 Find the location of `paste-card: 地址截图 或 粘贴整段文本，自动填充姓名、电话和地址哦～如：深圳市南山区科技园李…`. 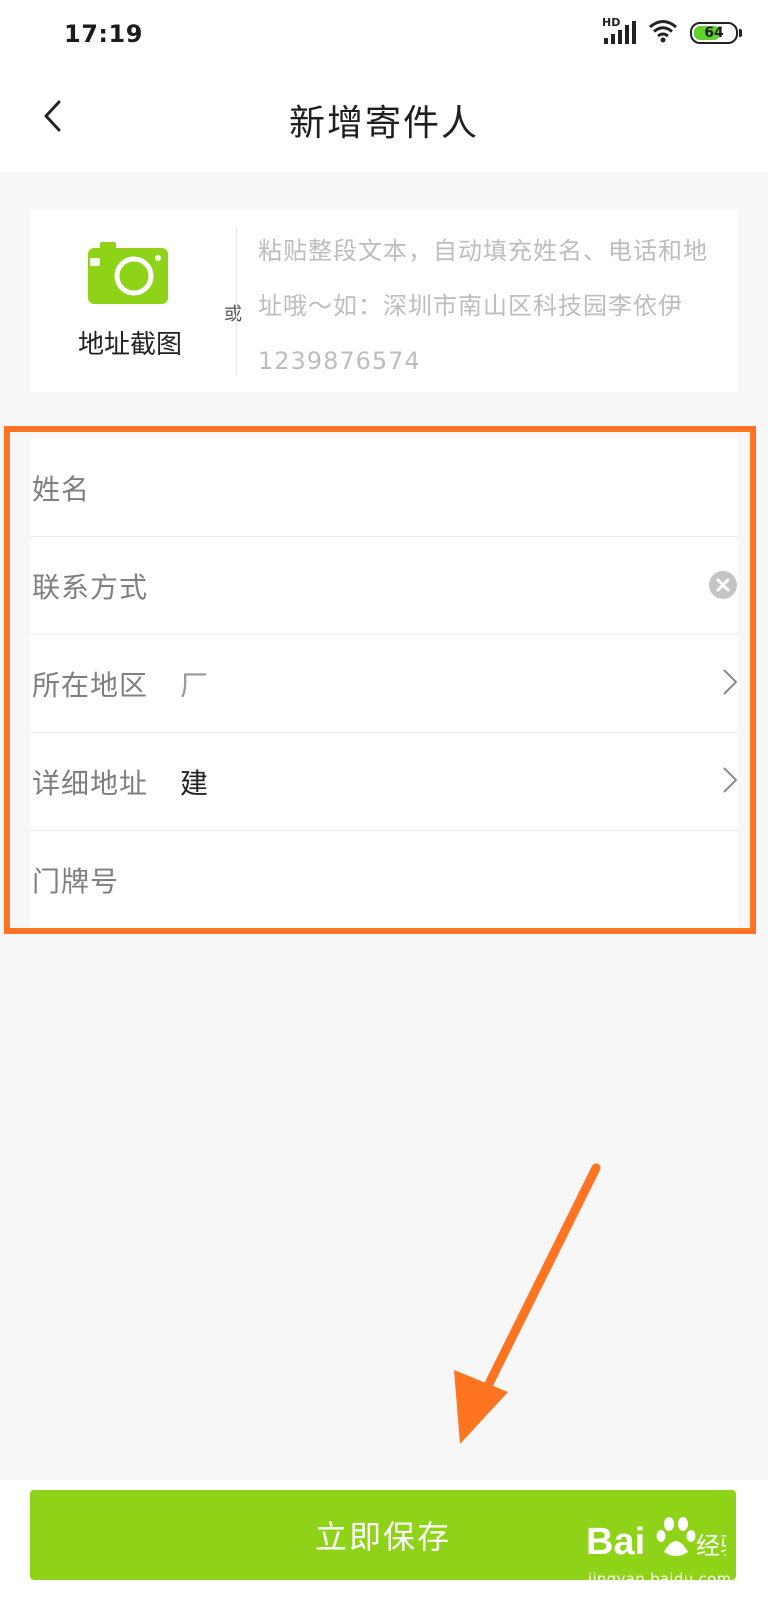

paste-card: 地址截图 或 粘贴整段文本，自动填充姓名、电话和地址哦～如：深圳市南山区科技园李… is located at coordinates (384, 301).